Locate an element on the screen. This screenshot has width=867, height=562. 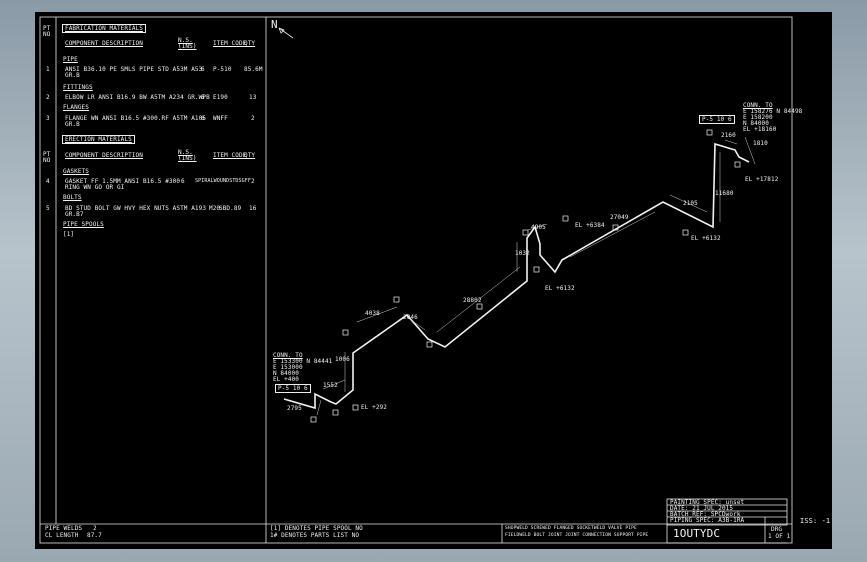
pipe-desc2: GR.B is located at coordinates (72, 75).